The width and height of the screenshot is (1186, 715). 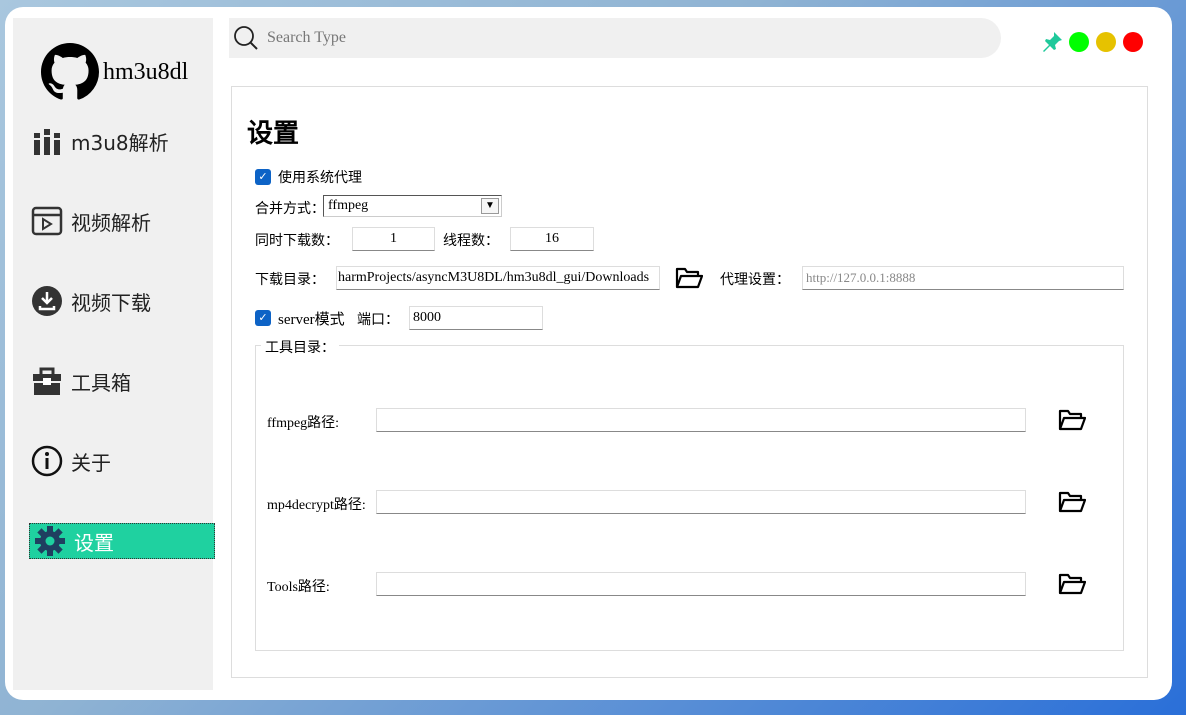 I want to click on system-proxy-checkbox: ✓, so click(x=263, y=177).